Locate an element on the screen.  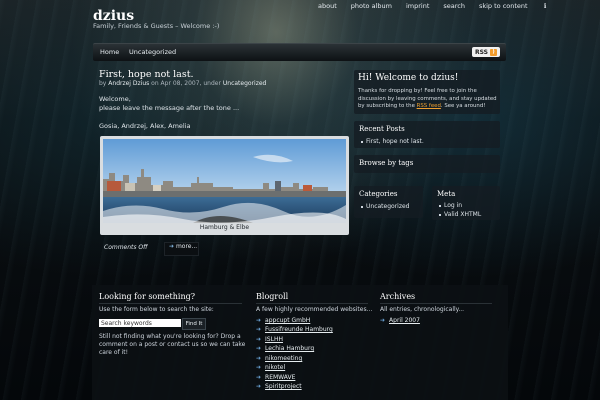
blogroll-label: Spiritproject is located at coordinates (283, 386).